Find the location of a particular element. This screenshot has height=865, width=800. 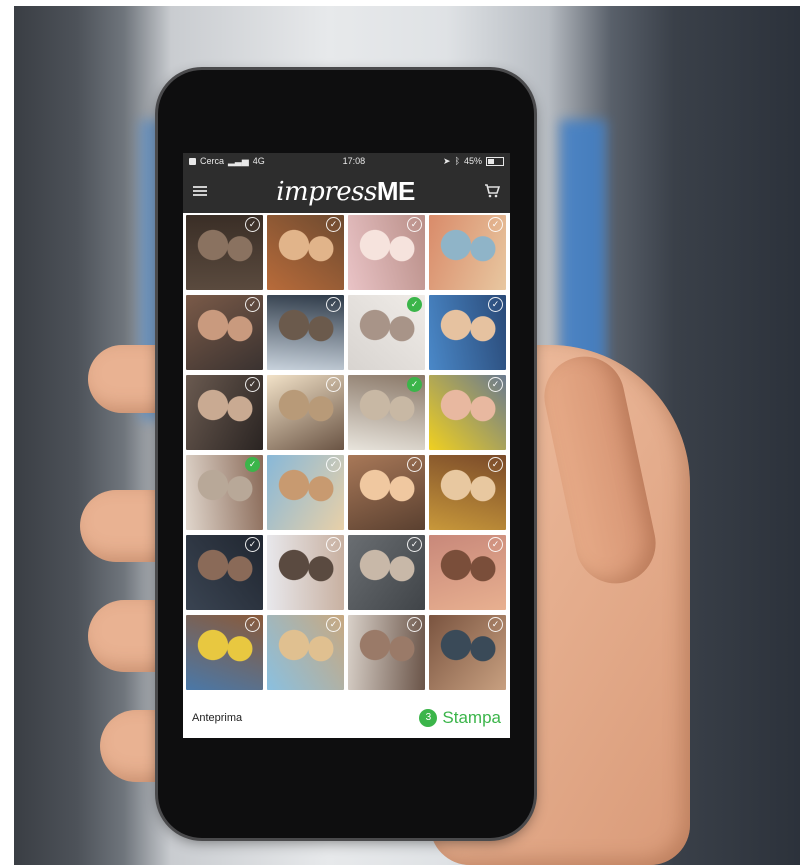

battery-percent: 45% is located at coordinates (472, 161).